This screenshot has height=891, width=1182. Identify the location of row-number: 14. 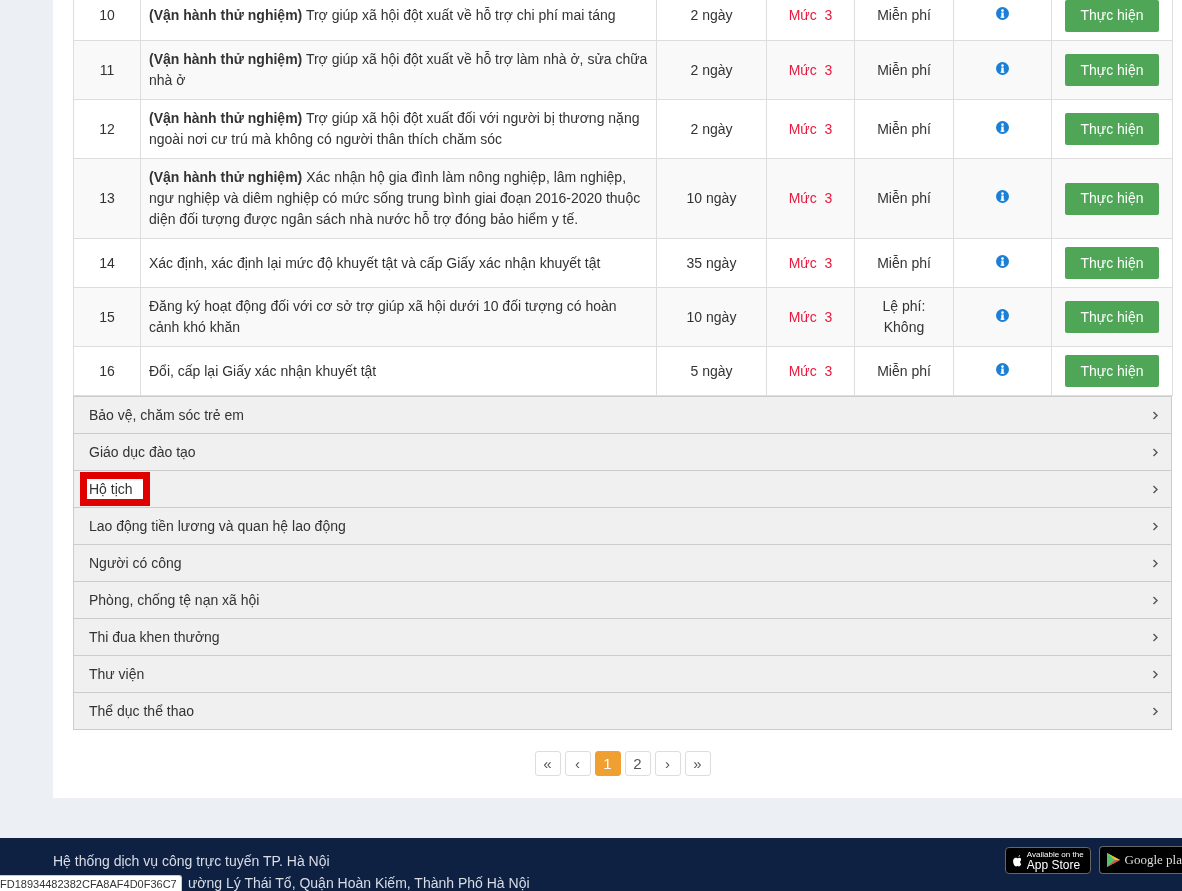
(107, 263).